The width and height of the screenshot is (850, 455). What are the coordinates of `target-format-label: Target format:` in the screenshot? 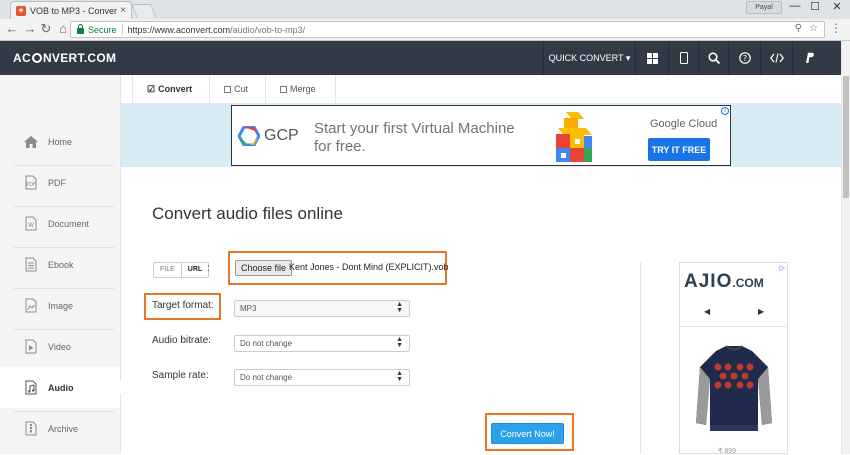 It's located at (183, 305).